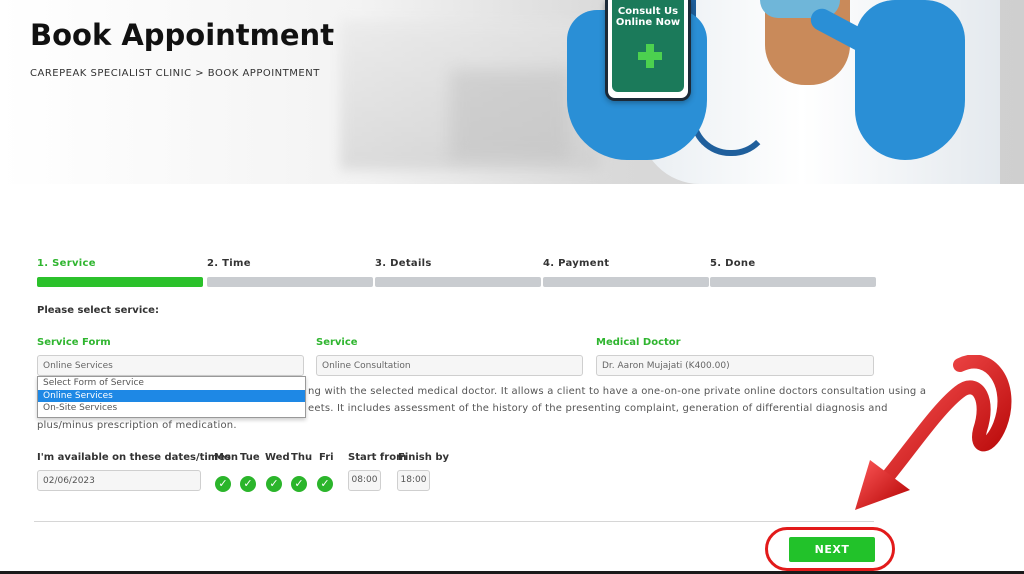  I want to click on day-tue-check-icon: ✓, so click(248, 484).